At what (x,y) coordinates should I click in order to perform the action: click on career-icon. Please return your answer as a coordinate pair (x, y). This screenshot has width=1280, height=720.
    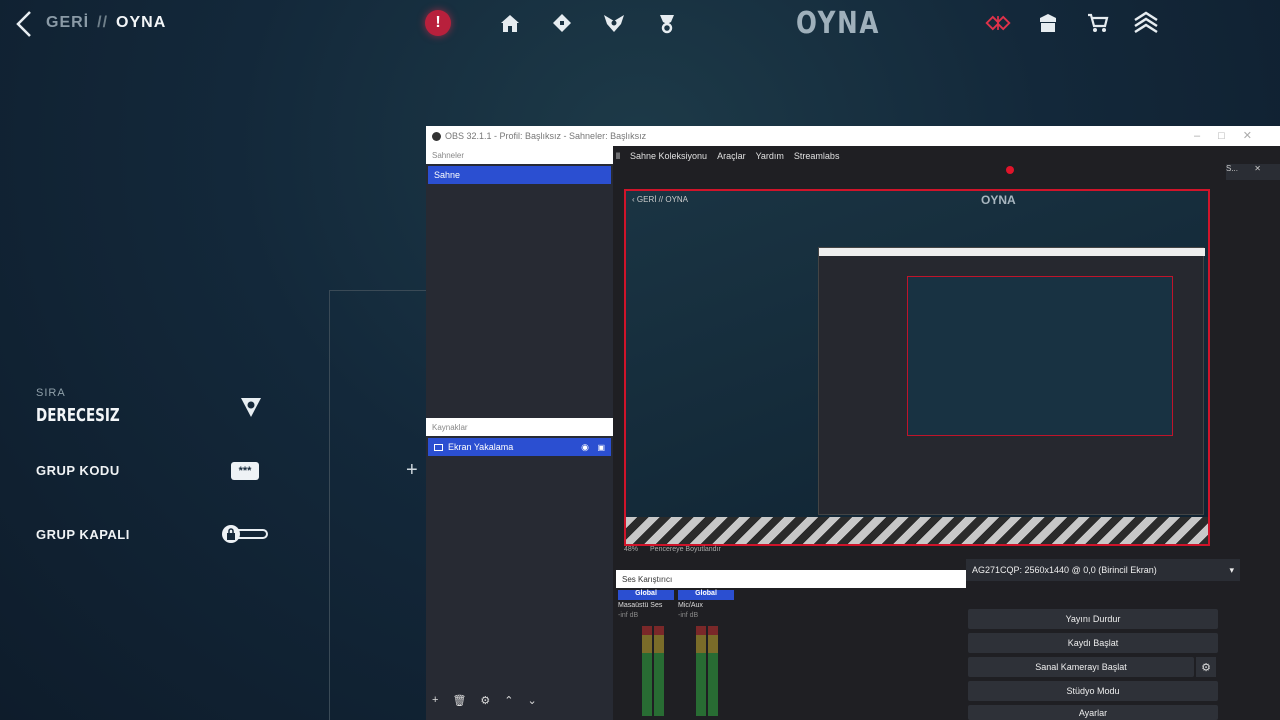
    Looking at the image, I should click on (667, 23).